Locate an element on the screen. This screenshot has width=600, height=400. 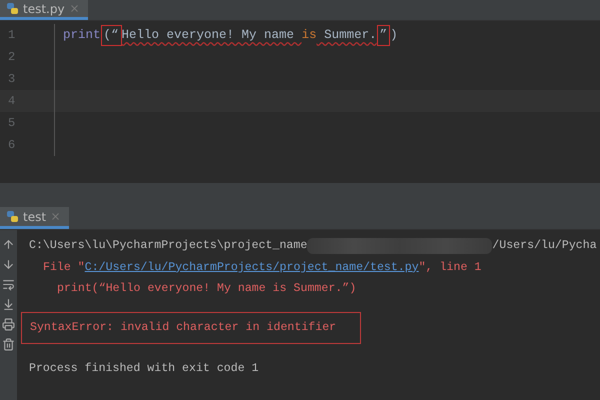
line-number: 6 is located at coordinates (11, 145).